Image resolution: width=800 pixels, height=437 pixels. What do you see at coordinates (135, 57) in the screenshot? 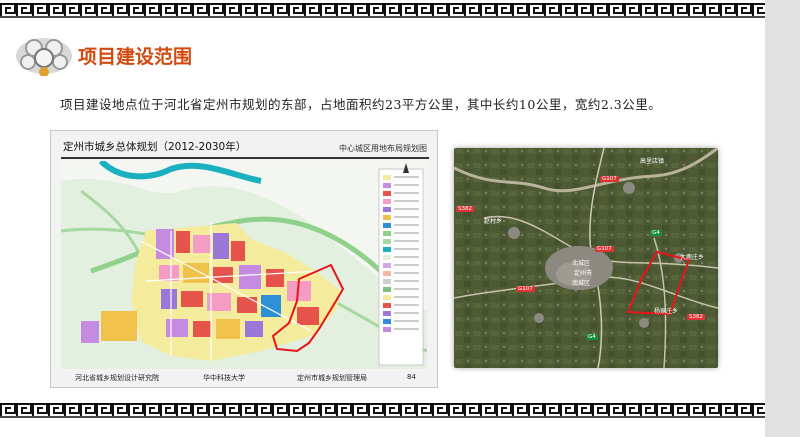
I see `slide-title: 项目建设范围` at bounding box center [135, 57].